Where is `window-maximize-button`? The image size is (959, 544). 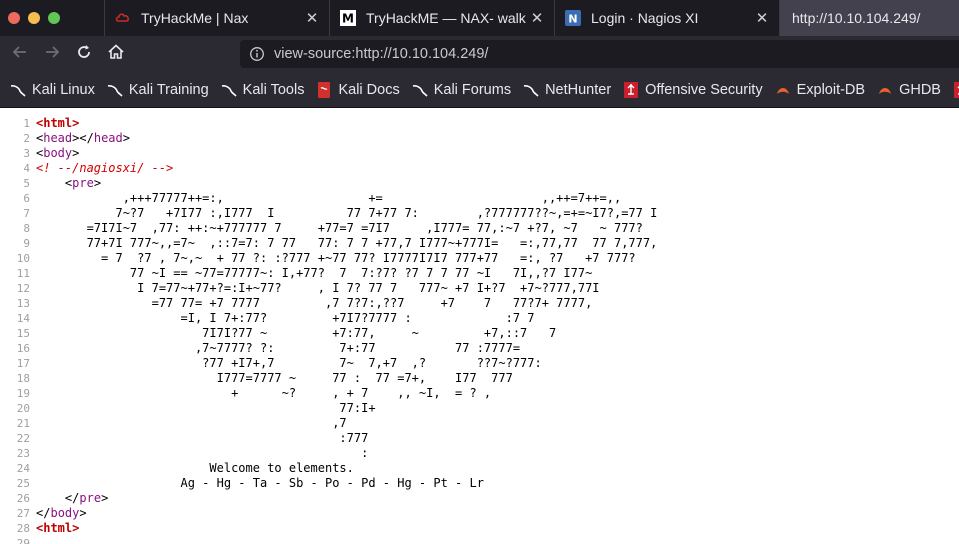
window-maximize-button is located at coordinates (54, 18).